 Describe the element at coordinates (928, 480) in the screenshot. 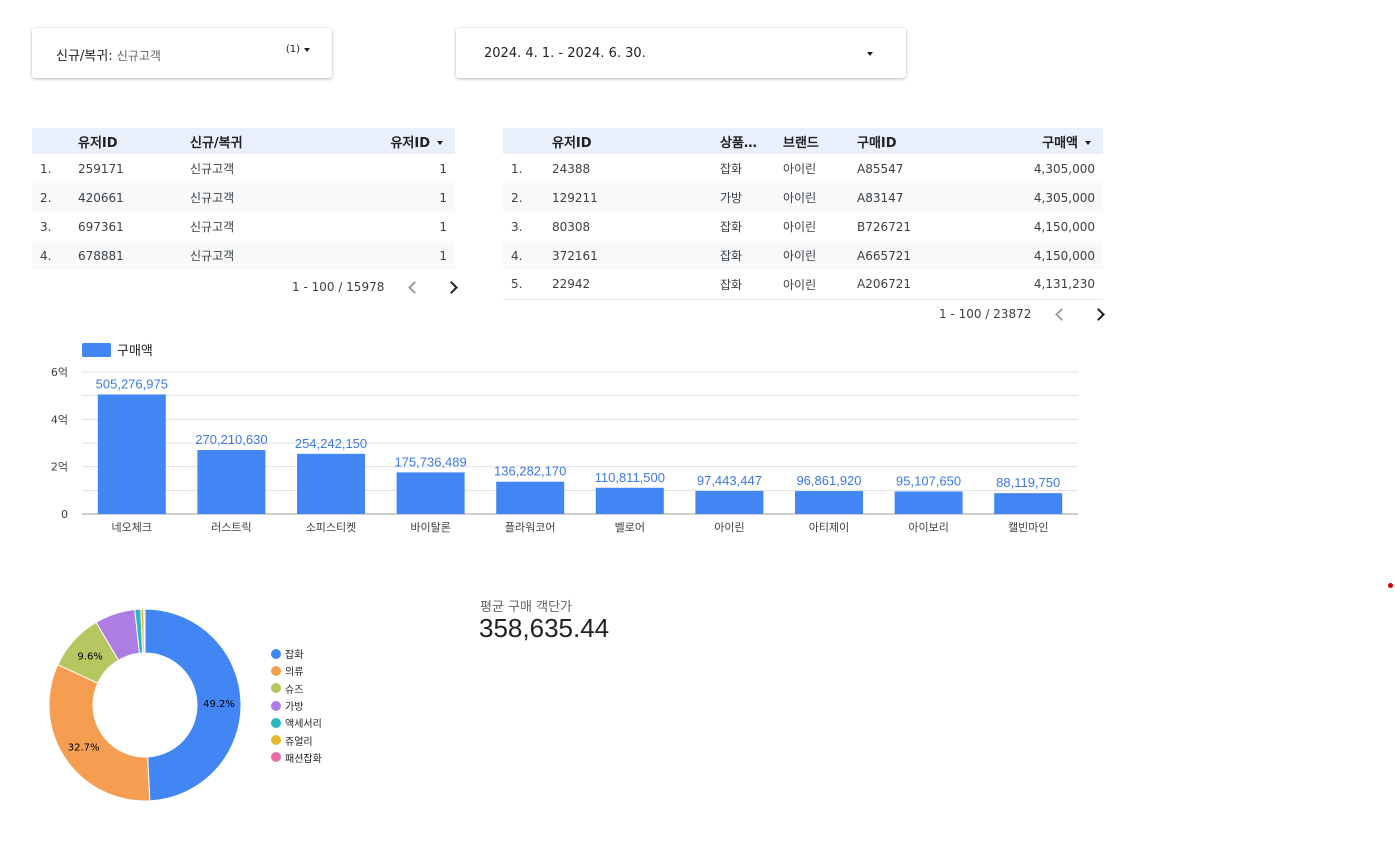

I see `bar-data-label: 95,107,650` at that location.